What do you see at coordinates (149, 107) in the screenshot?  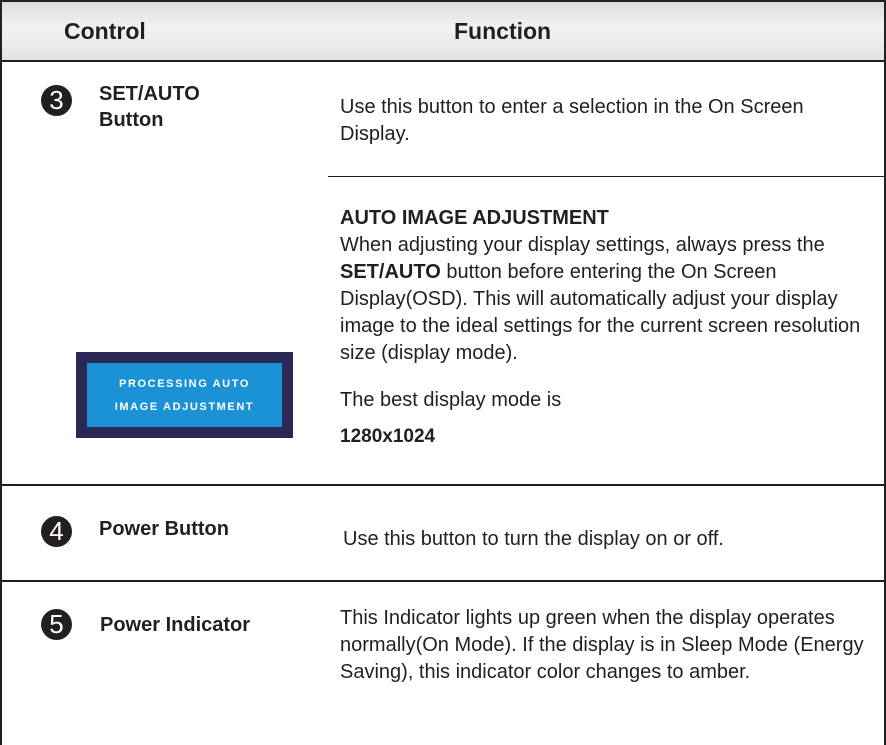 I see `control-set-auto: SET/AUTO Button` at bounding box center [149, 107].